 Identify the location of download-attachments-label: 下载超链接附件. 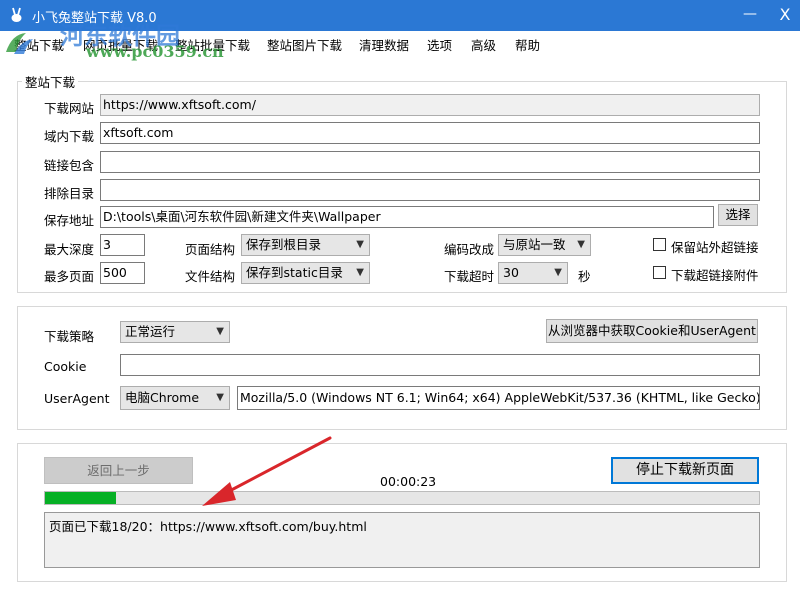
(715, 275).